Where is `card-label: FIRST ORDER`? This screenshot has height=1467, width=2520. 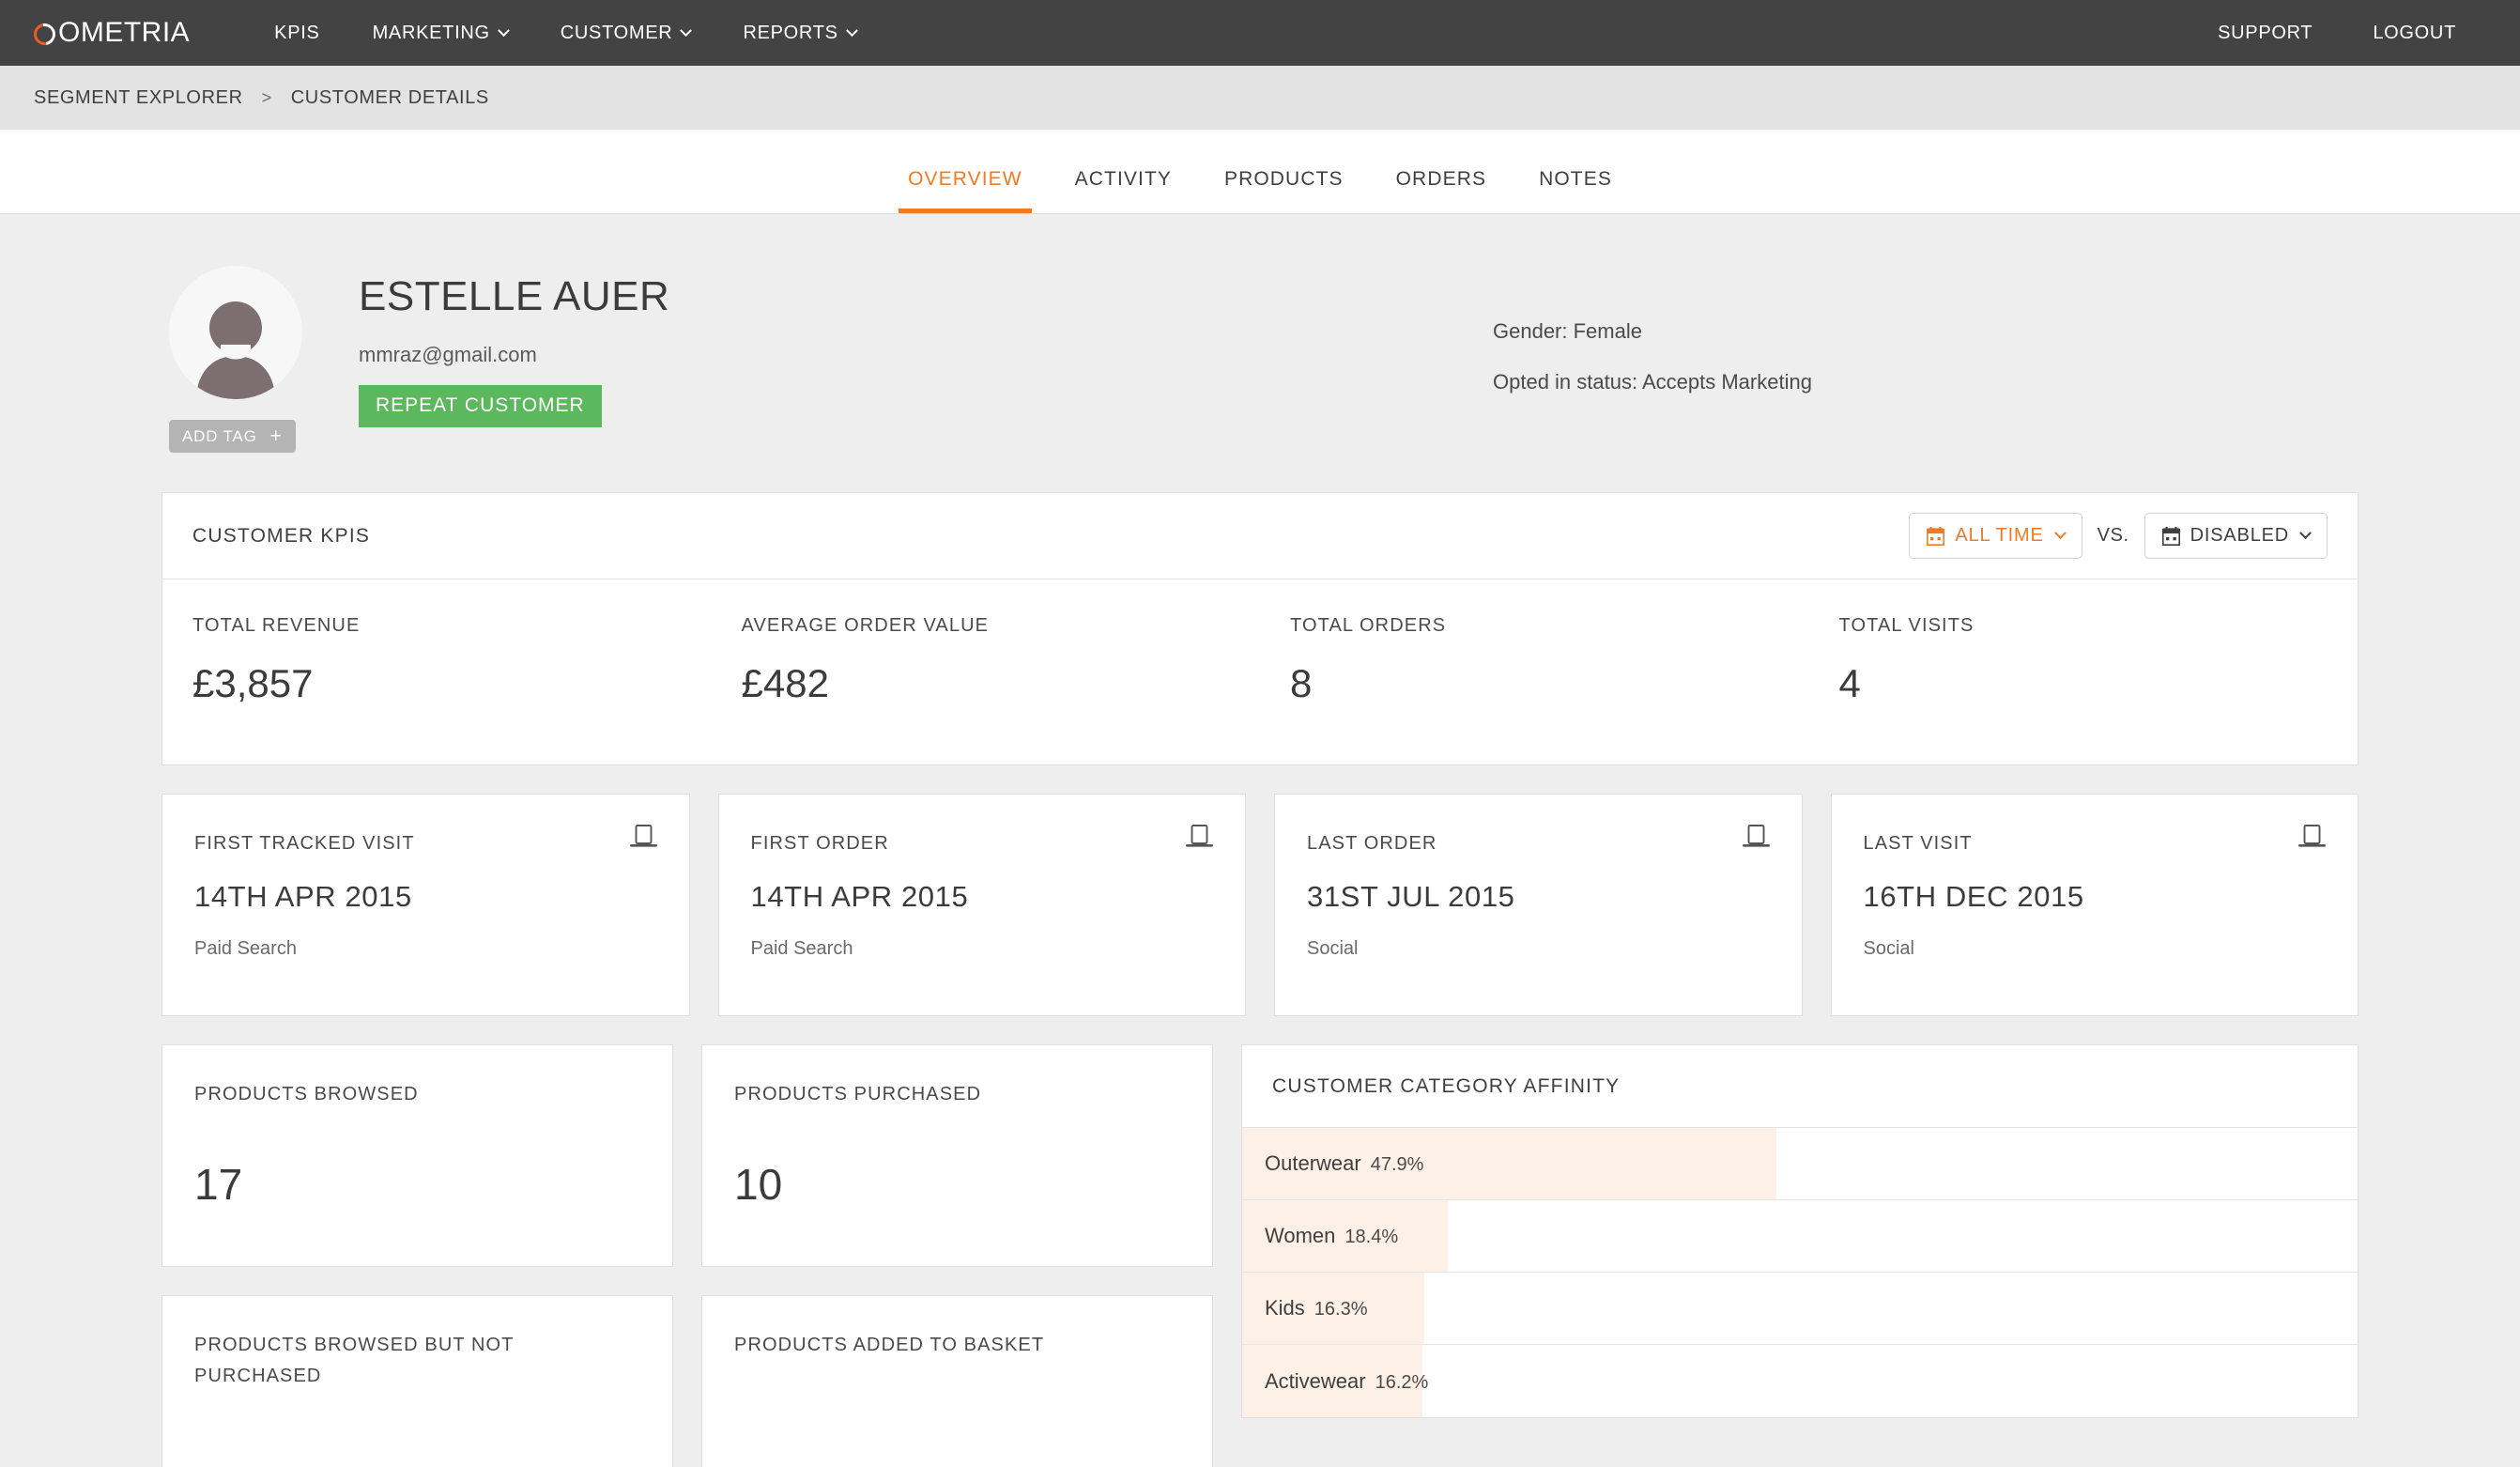 card-label: FIRST ORDER is located at coordinates (819, 843).